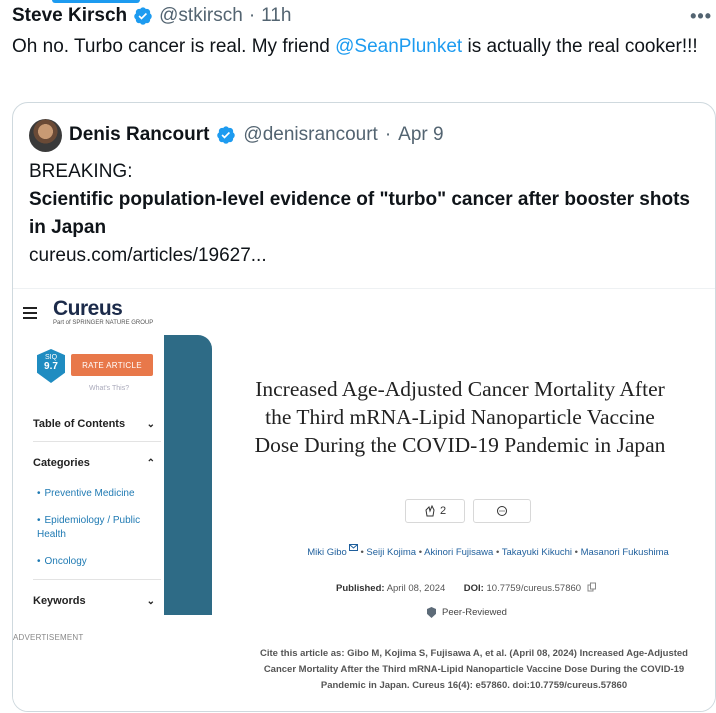 Image resolution: width=716 pixels, height=713 pixels. What do you see at coordinates (591, 587) in the screenshot?
I see `copy-icon` at bounding box center [591, 587].